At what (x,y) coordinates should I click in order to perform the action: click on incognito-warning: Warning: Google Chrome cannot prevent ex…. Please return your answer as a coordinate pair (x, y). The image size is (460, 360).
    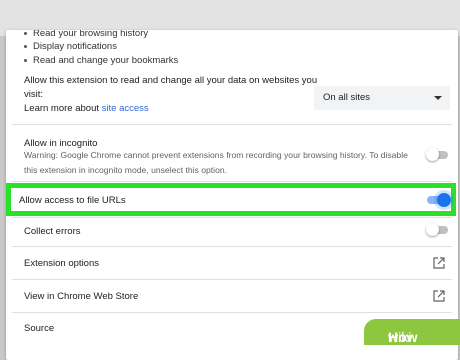
    Looking at the image, I should click on (216, 162).